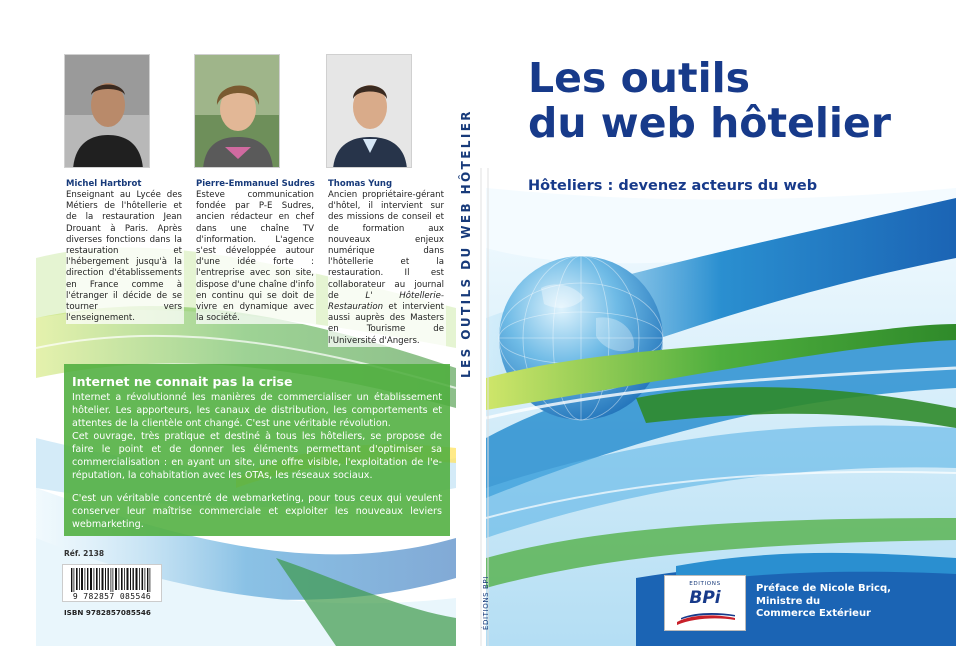 The image size is (960, 667). I want to click on preface-line: Préface de Nicole Bricq,, so click(823, 588).